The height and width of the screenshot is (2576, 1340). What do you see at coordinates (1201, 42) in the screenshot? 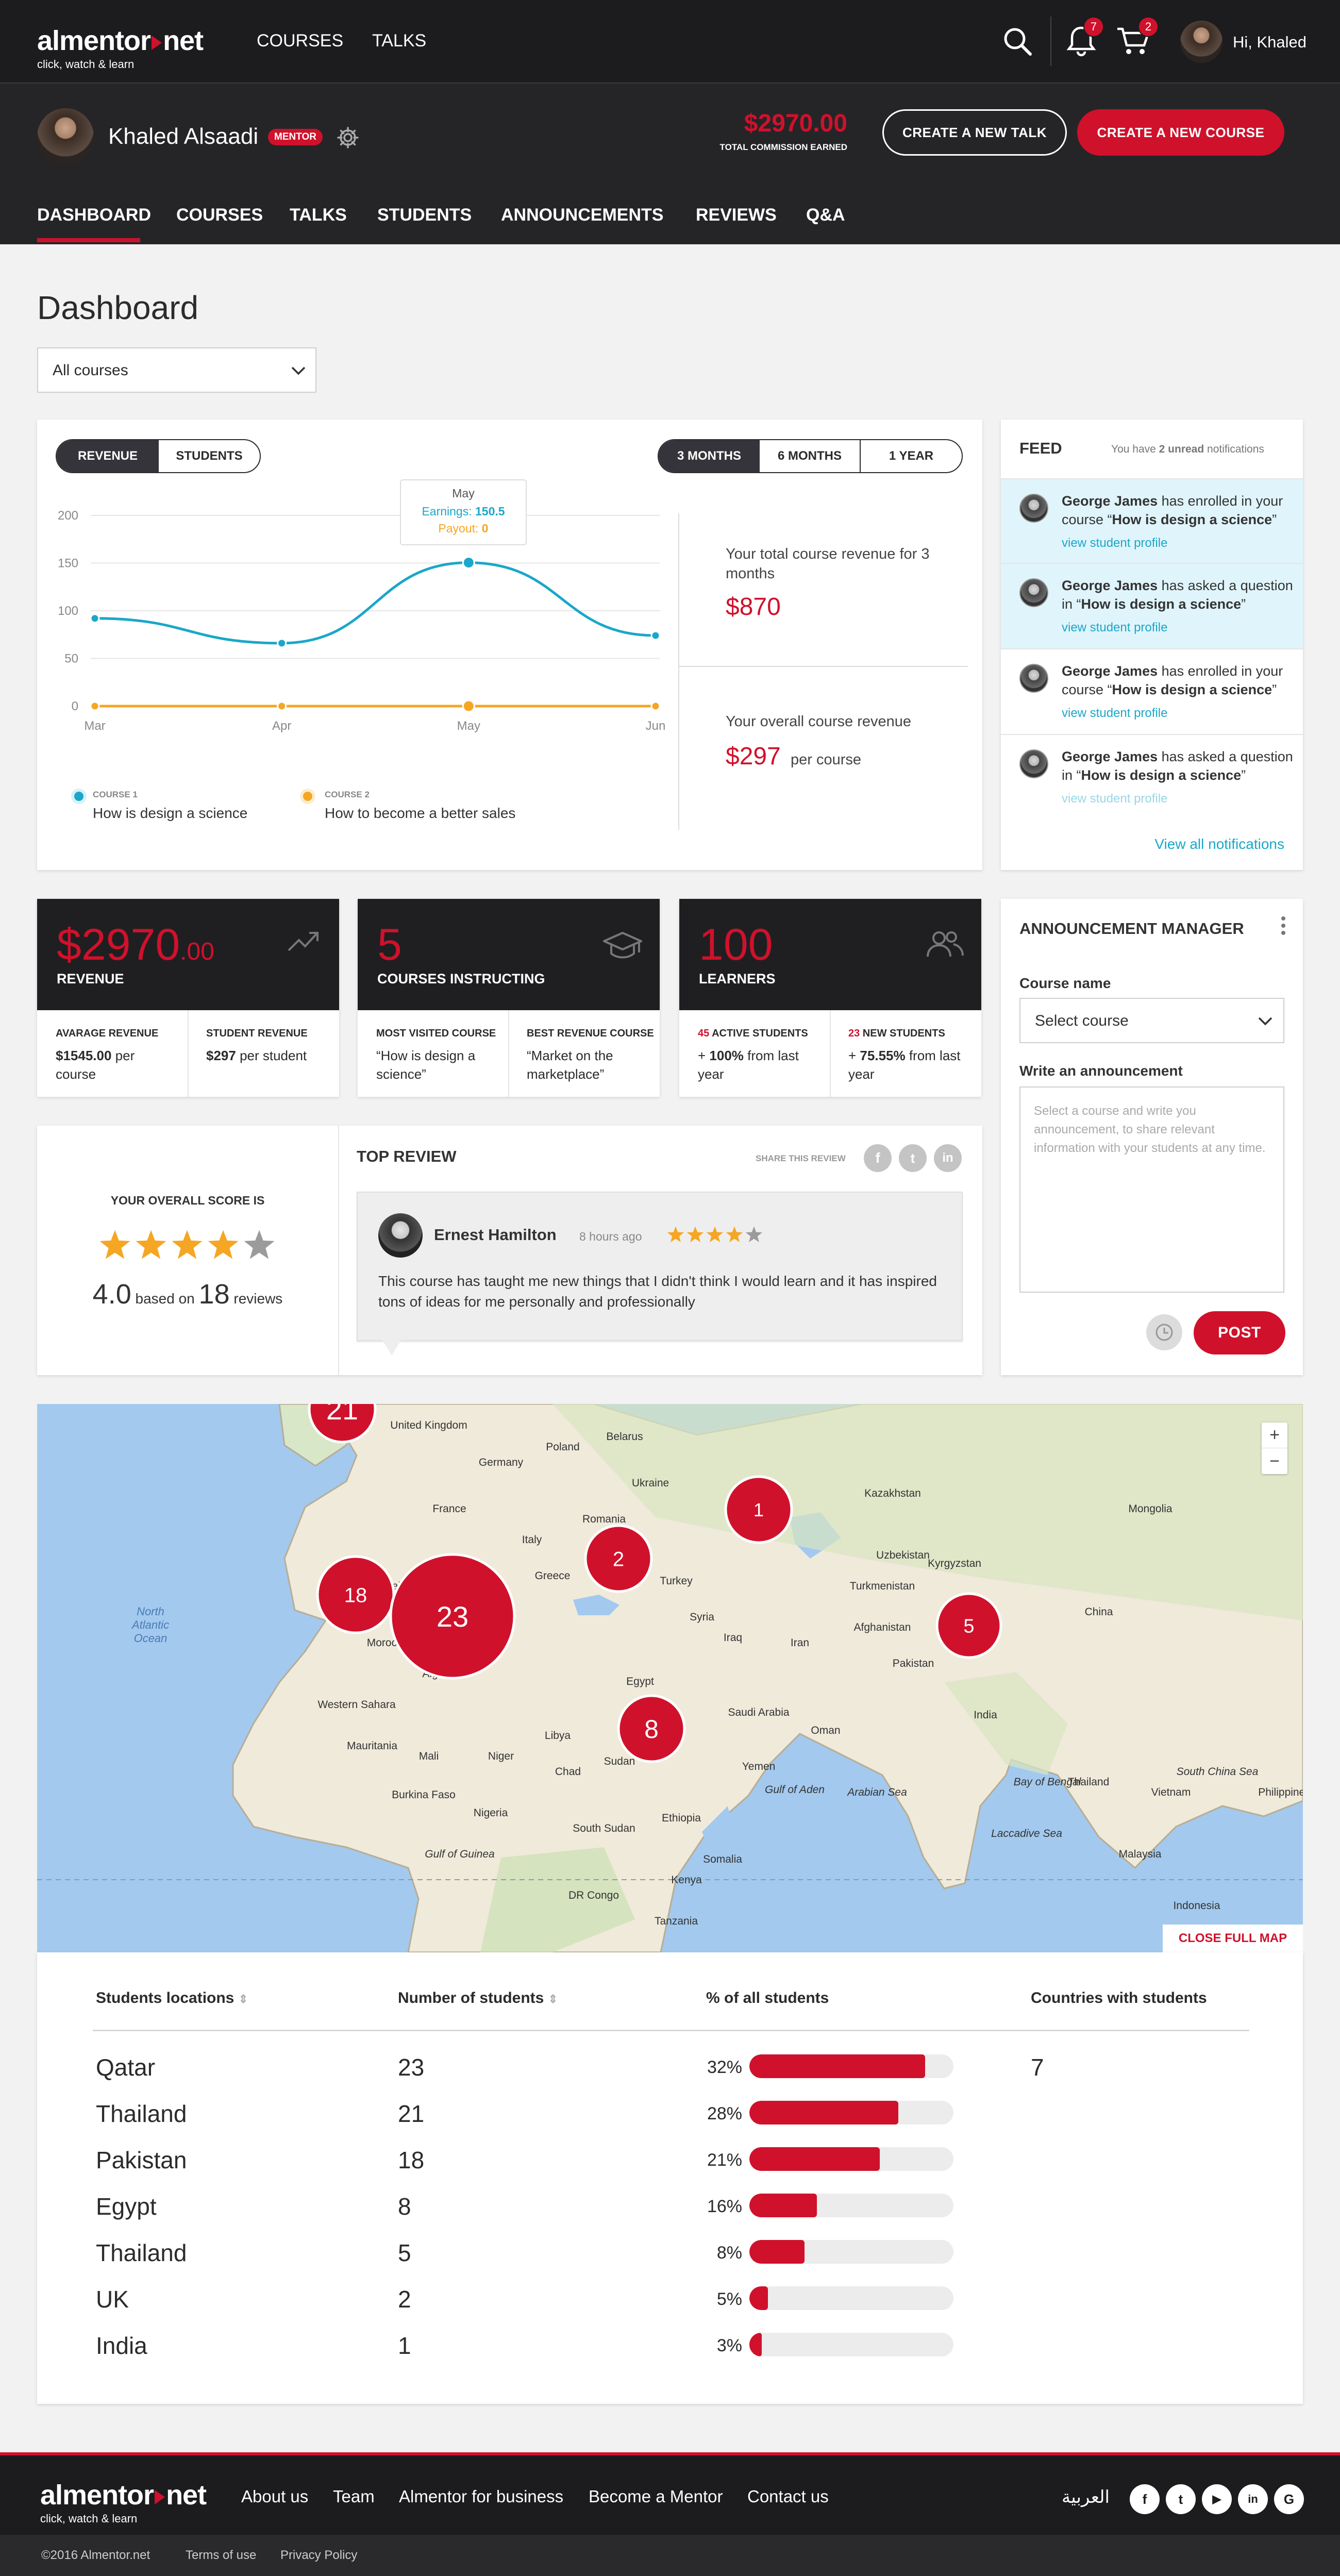
I see `user-avatar` at bounding box center [1201, 42].